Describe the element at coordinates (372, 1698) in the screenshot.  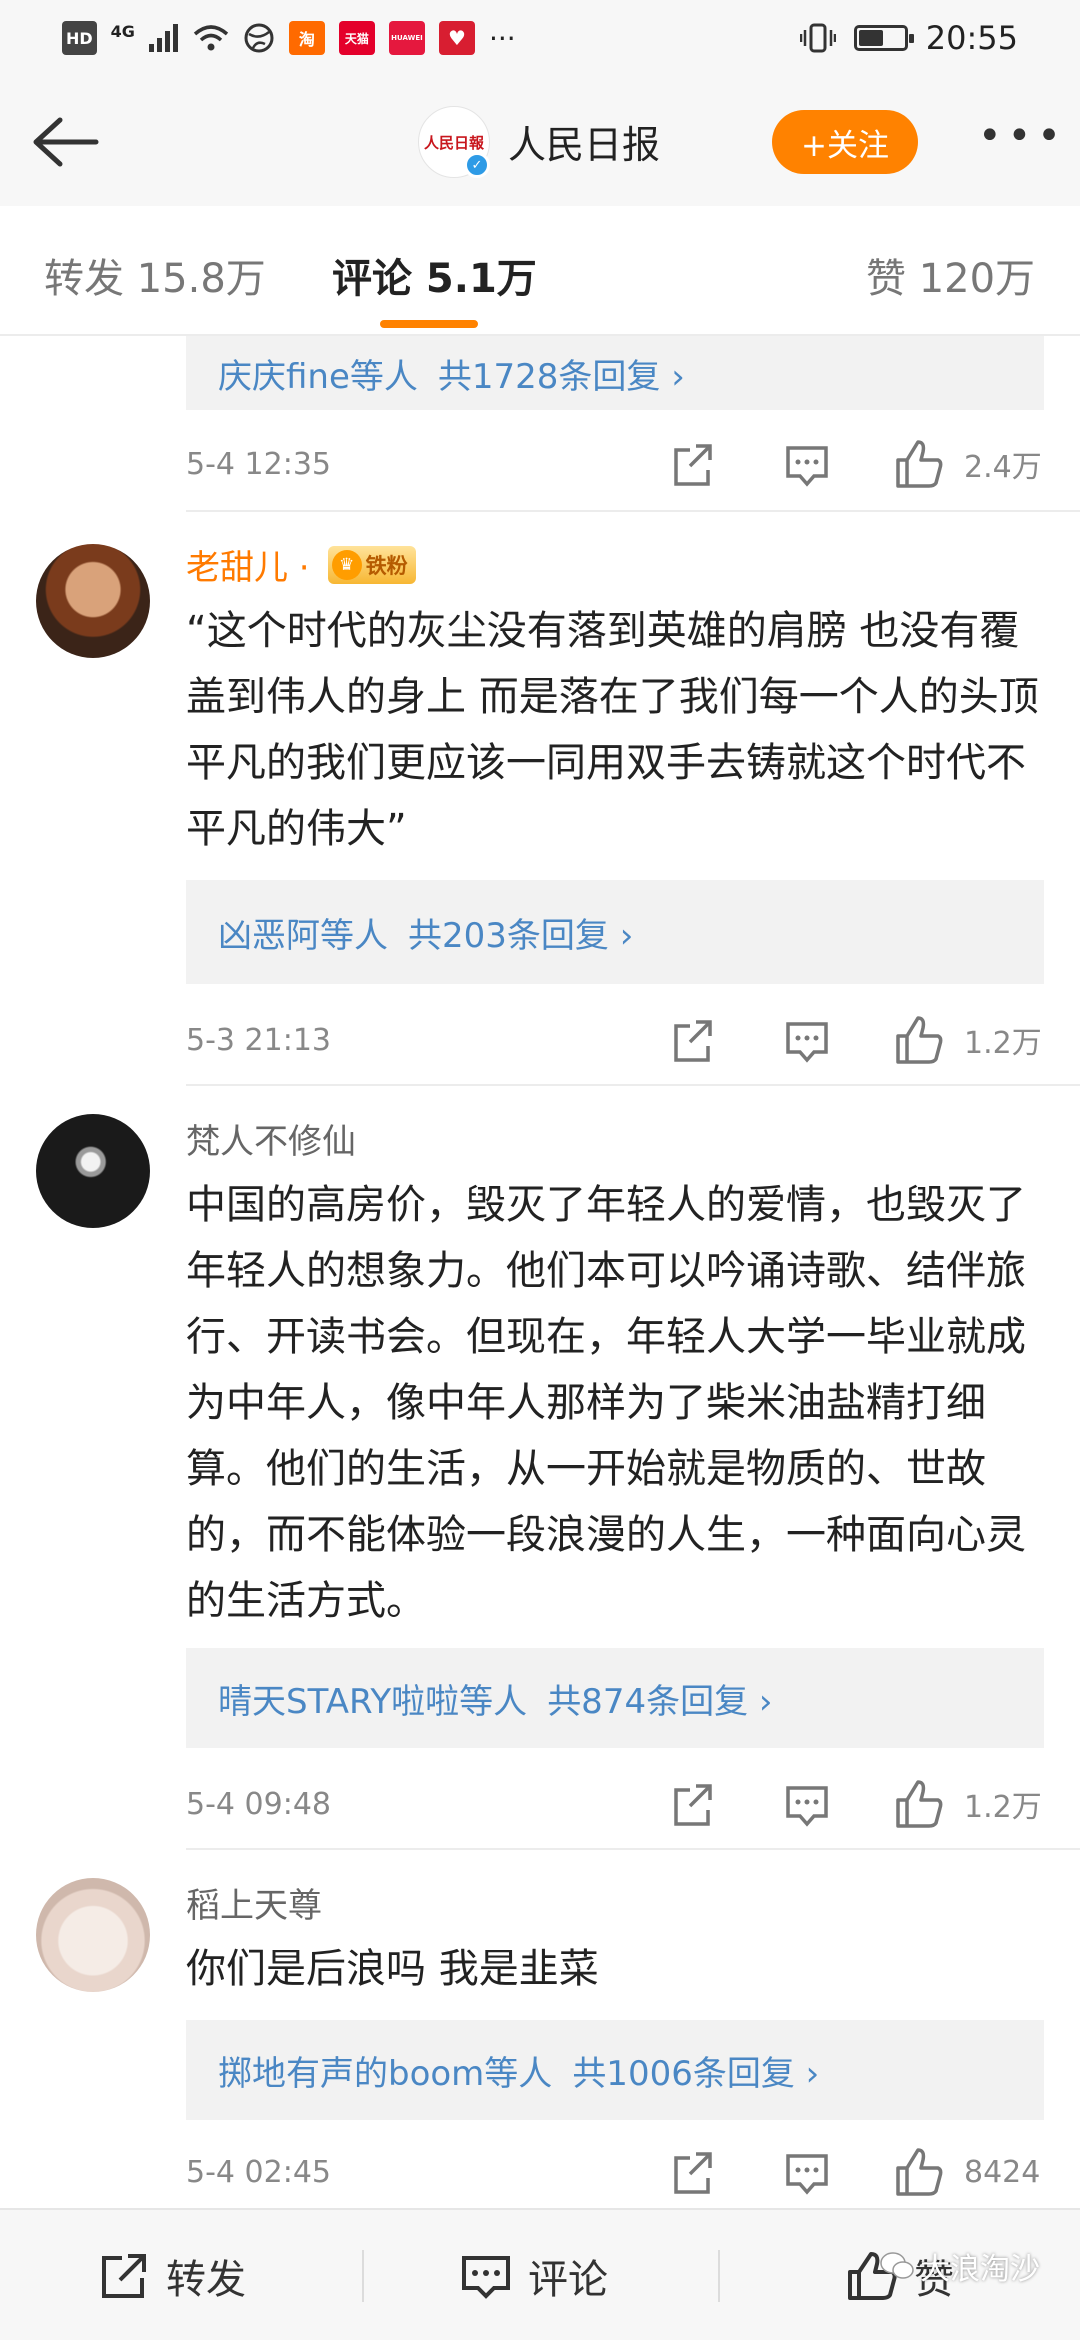
I see `reply-users: 晴天STARY啦啦等人` at that location.